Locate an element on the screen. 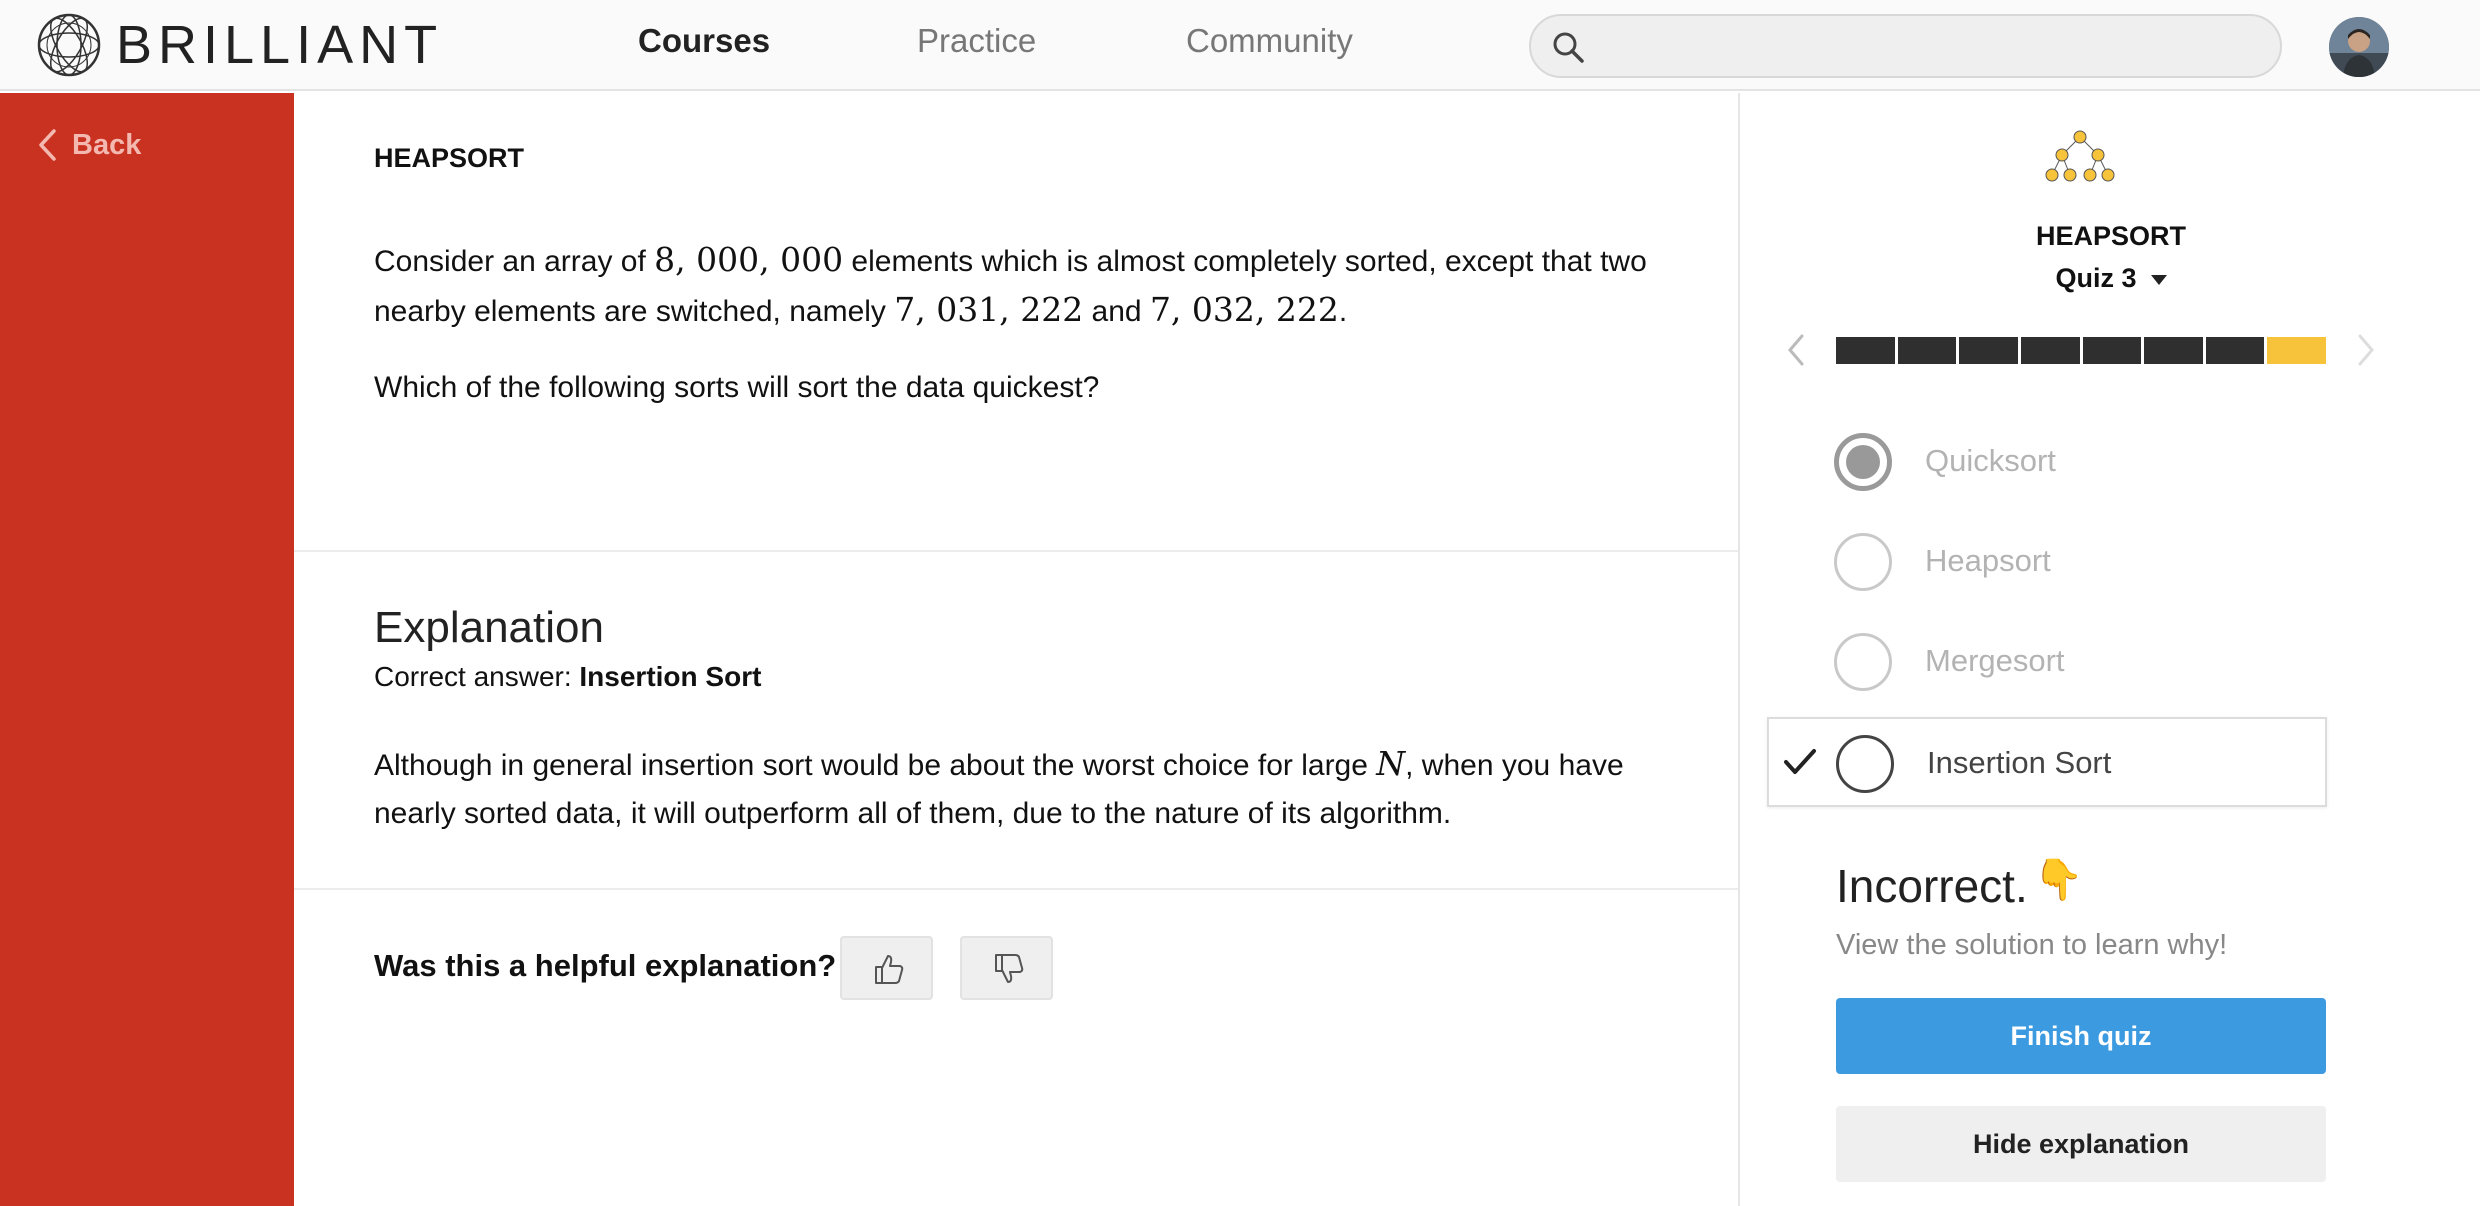 The width and height of the screenshot is (2480, 1206). brand-name: BRILLIANT is located at coordinates (280, 45).